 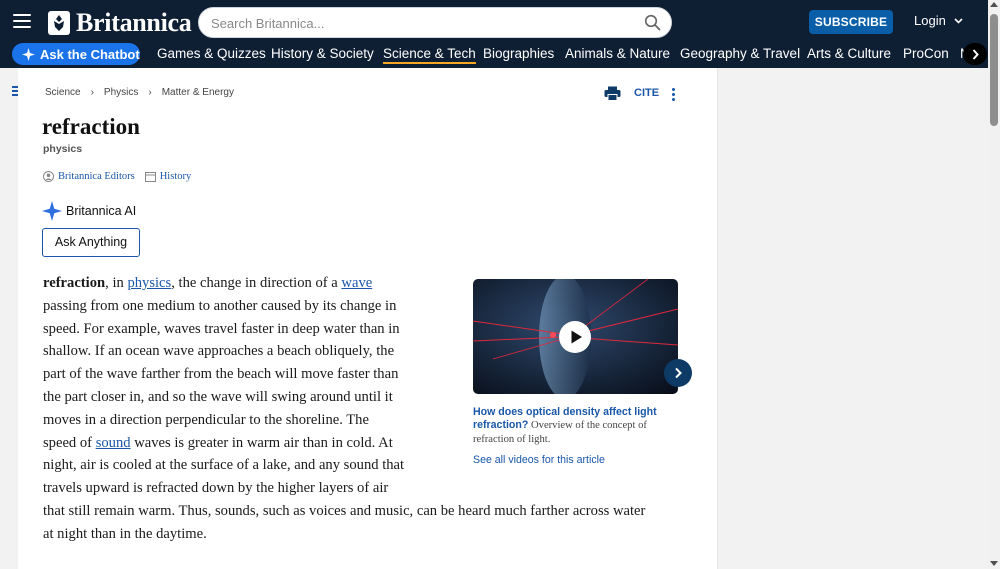 I want to click on history-link: History, so click(x=168, y=176).